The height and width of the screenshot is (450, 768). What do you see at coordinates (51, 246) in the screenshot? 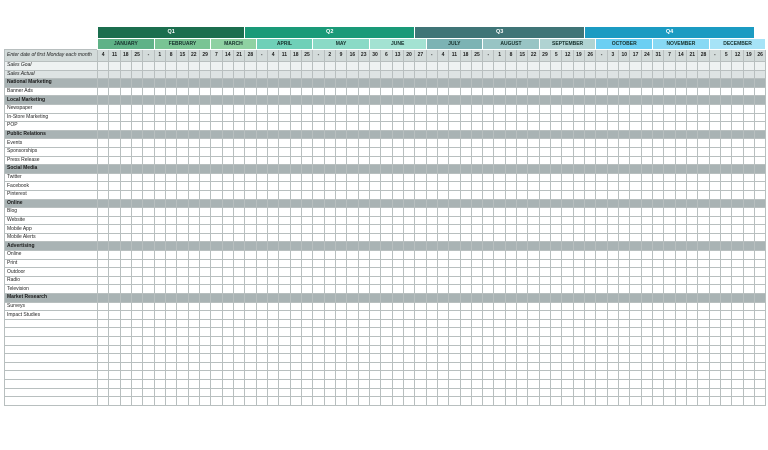
I see `category-label: Advertising` at bounding box center [51, 246].